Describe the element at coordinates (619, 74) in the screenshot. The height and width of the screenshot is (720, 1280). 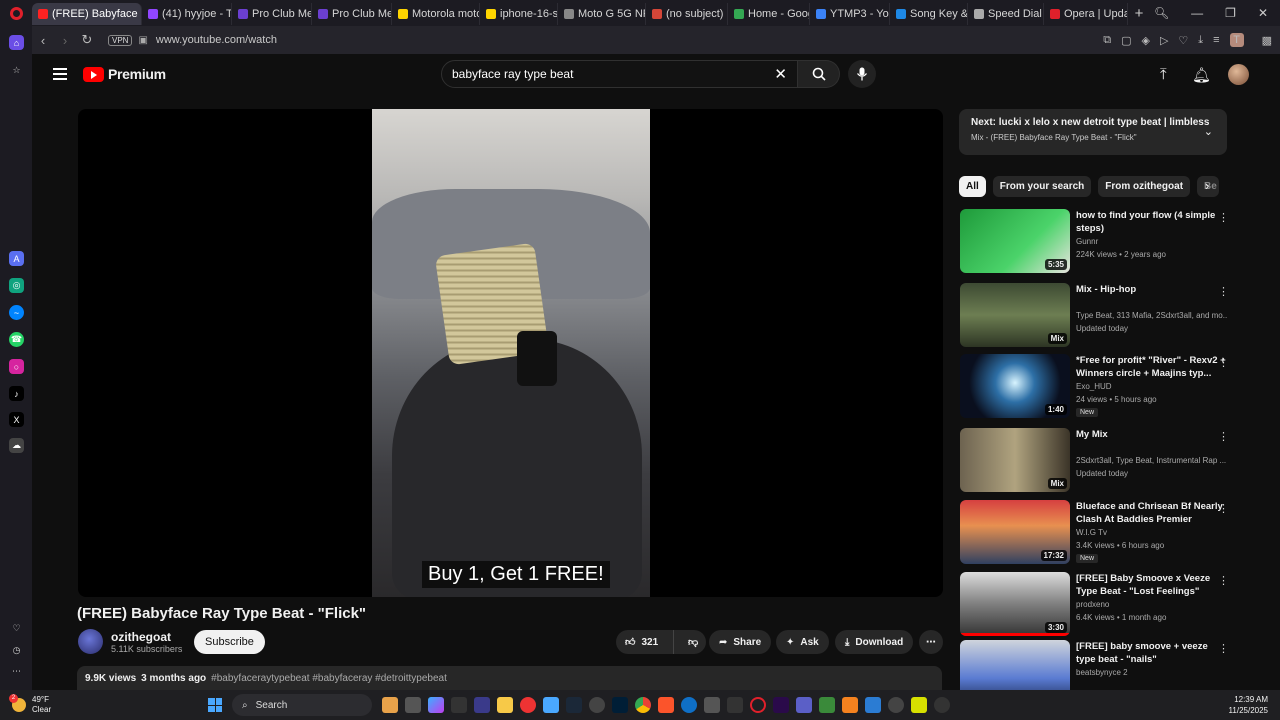
I see `search-input: babyface ray type beat ✕` at that location.